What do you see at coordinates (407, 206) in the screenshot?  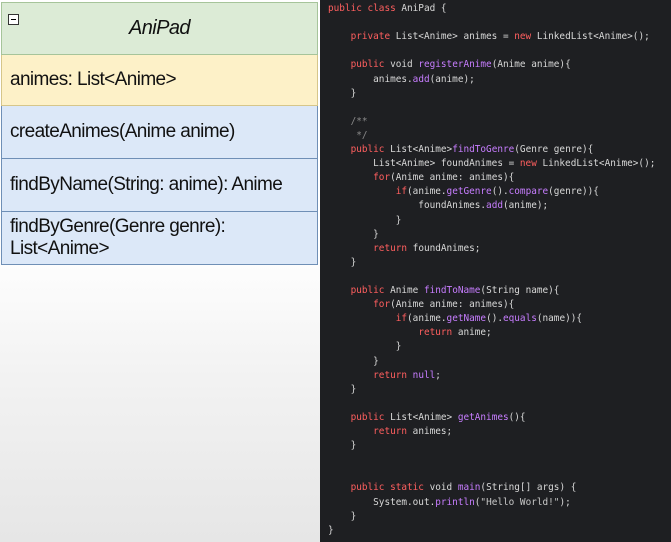 I see `code-token: foundAnimes.` at bounding box center [407, 206].